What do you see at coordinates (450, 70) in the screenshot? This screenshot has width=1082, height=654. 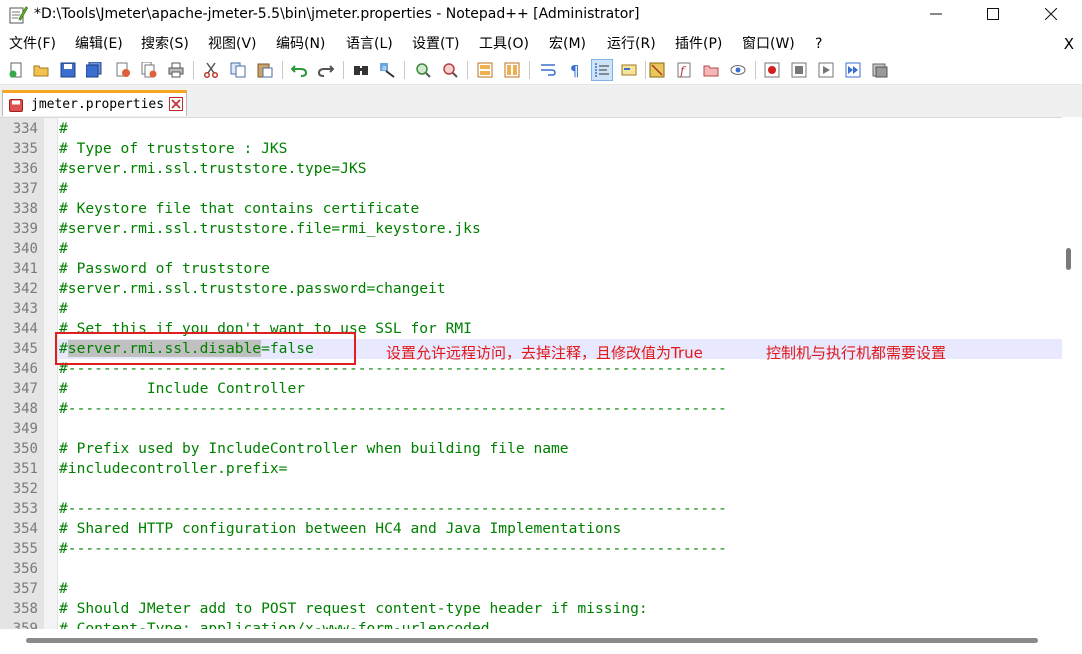 I see `zoom-out-icon` at bounding box center [450, 70].